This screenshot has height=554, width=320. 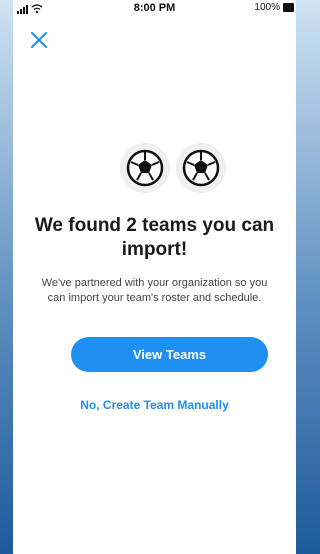 What do you see at coordinates (154, 225) in the screenshot?
I see `headline-line-1: We found 2 teams you can` at bounding box center [154, 225].